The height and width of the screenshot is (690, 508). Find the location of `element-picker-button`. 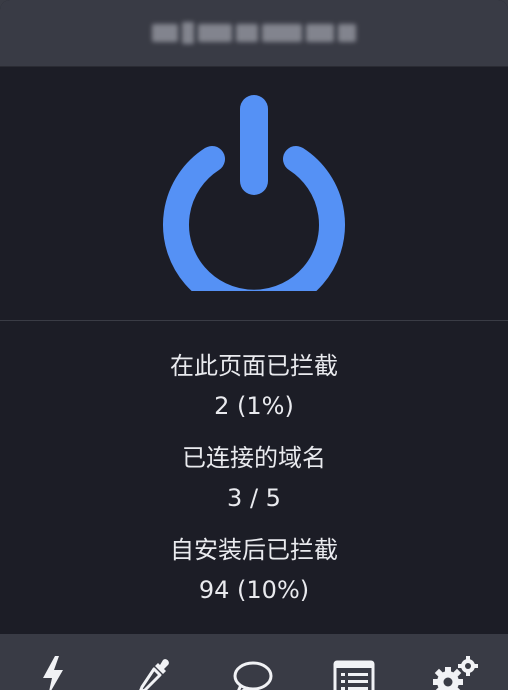

element-picker-button is located at coordinates (153, 673).